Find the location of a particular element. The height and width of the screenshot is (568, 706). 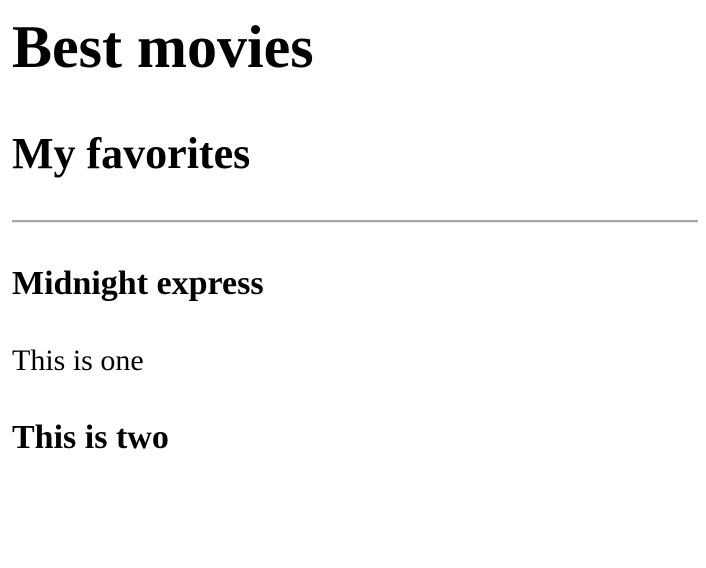

section-heading-two: This is two is located at coordinates (90, 437).